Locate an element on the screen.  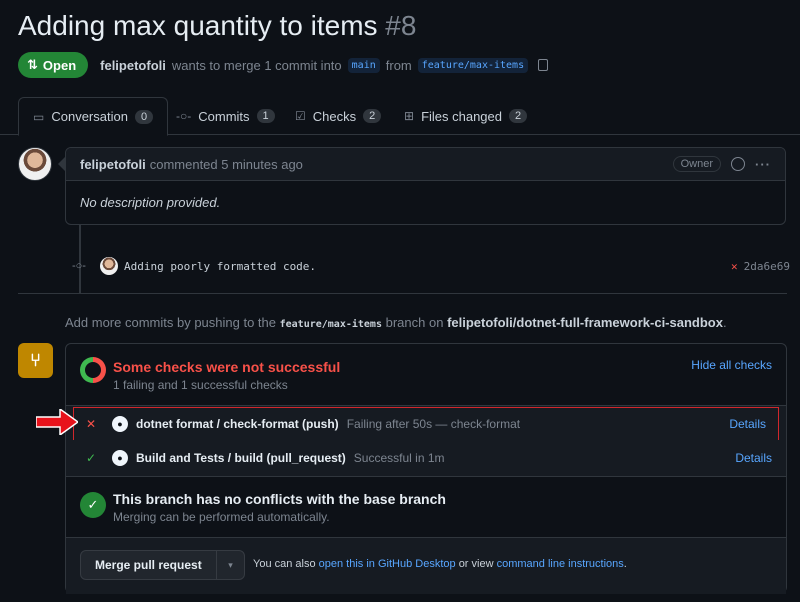
checks-title: Some checks were not successful is located at coordinates (227, 367).